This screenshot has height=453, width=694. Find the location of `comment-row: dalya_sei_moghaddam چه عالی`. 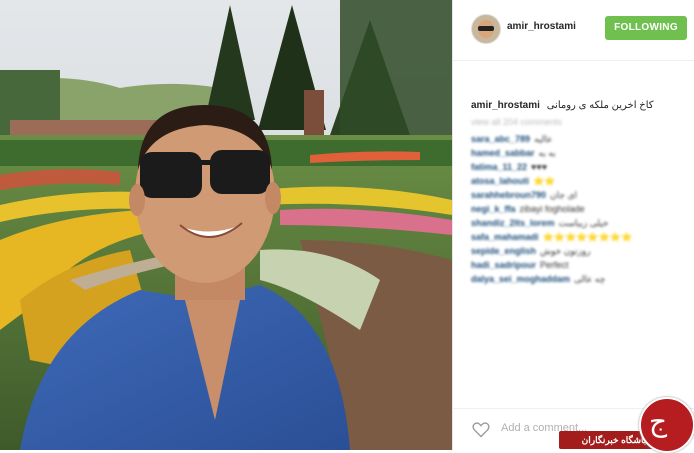

comment-row: dalya_sei_moghaddam چه عالی is located at coordinates (577, 279).